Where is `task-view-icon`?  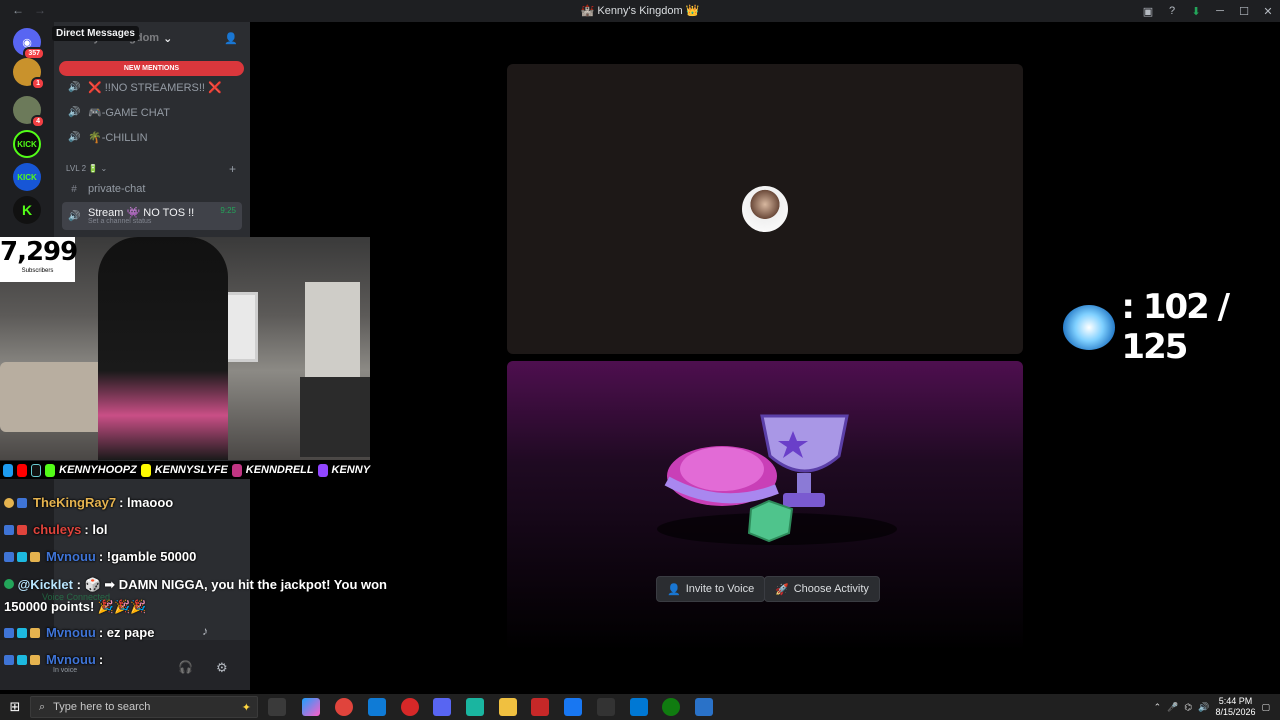
task-view-icon is located at coordinates (277, 707).